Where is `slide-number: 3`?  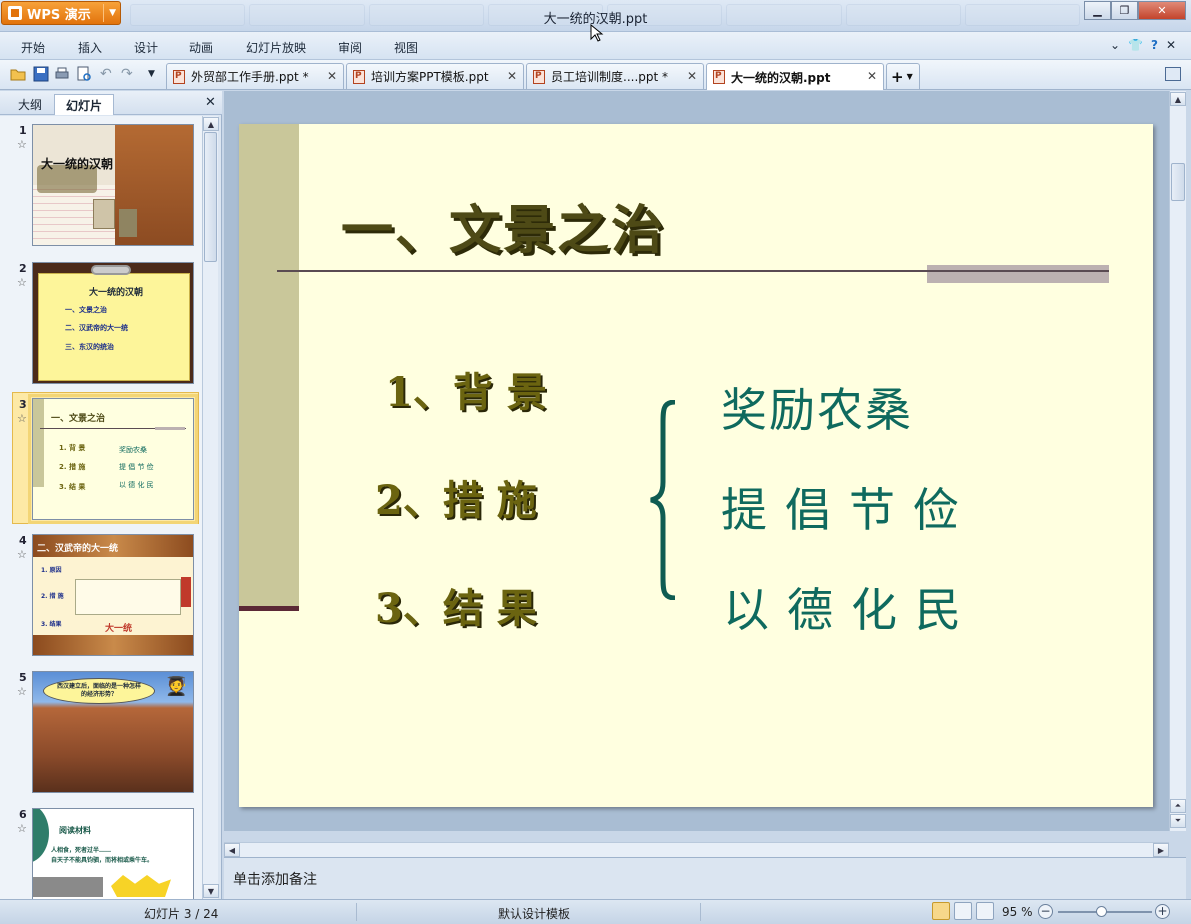
slide-number: 3 is located at coordinates (23, 404).